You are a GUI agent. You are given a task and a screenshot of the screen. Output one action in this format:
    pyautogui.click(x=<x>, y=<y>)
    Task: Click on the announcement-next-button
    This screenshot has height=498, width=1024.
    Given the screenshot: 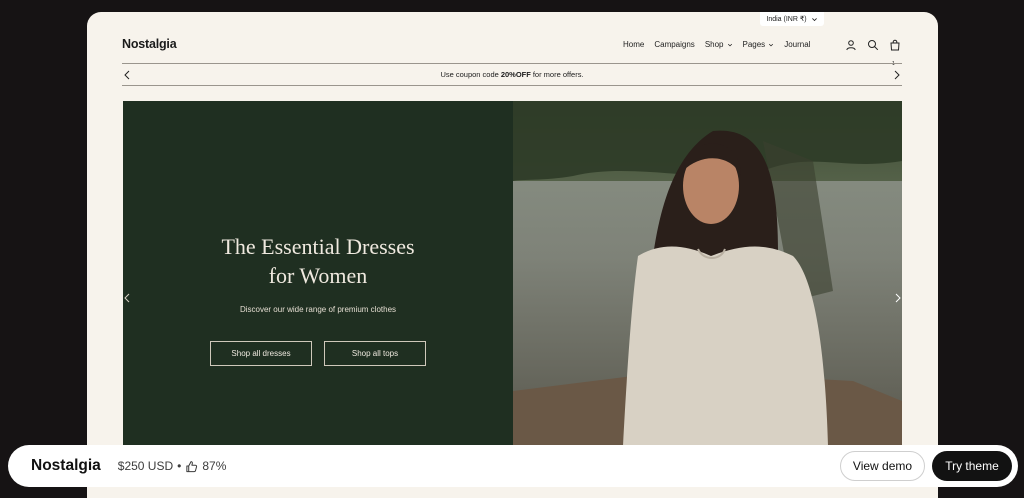 What is the action you would take?
    pyautogui.click(x=897, y=75)
    